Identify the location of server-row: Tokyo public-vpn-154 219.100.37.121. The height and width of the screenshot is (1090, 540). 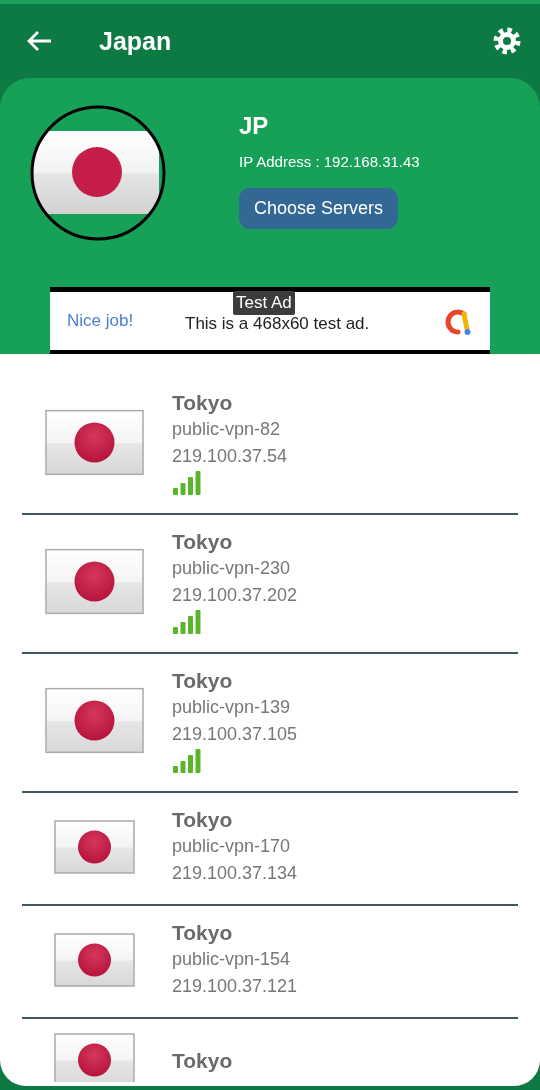
(270, 962).